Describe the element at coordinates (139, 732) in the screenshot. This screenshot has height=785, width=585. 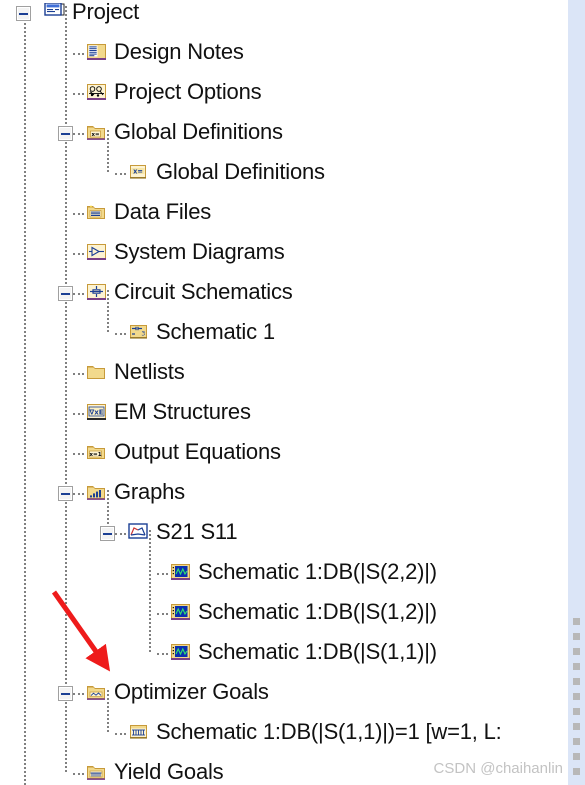
I see `goal-icon` at that location.